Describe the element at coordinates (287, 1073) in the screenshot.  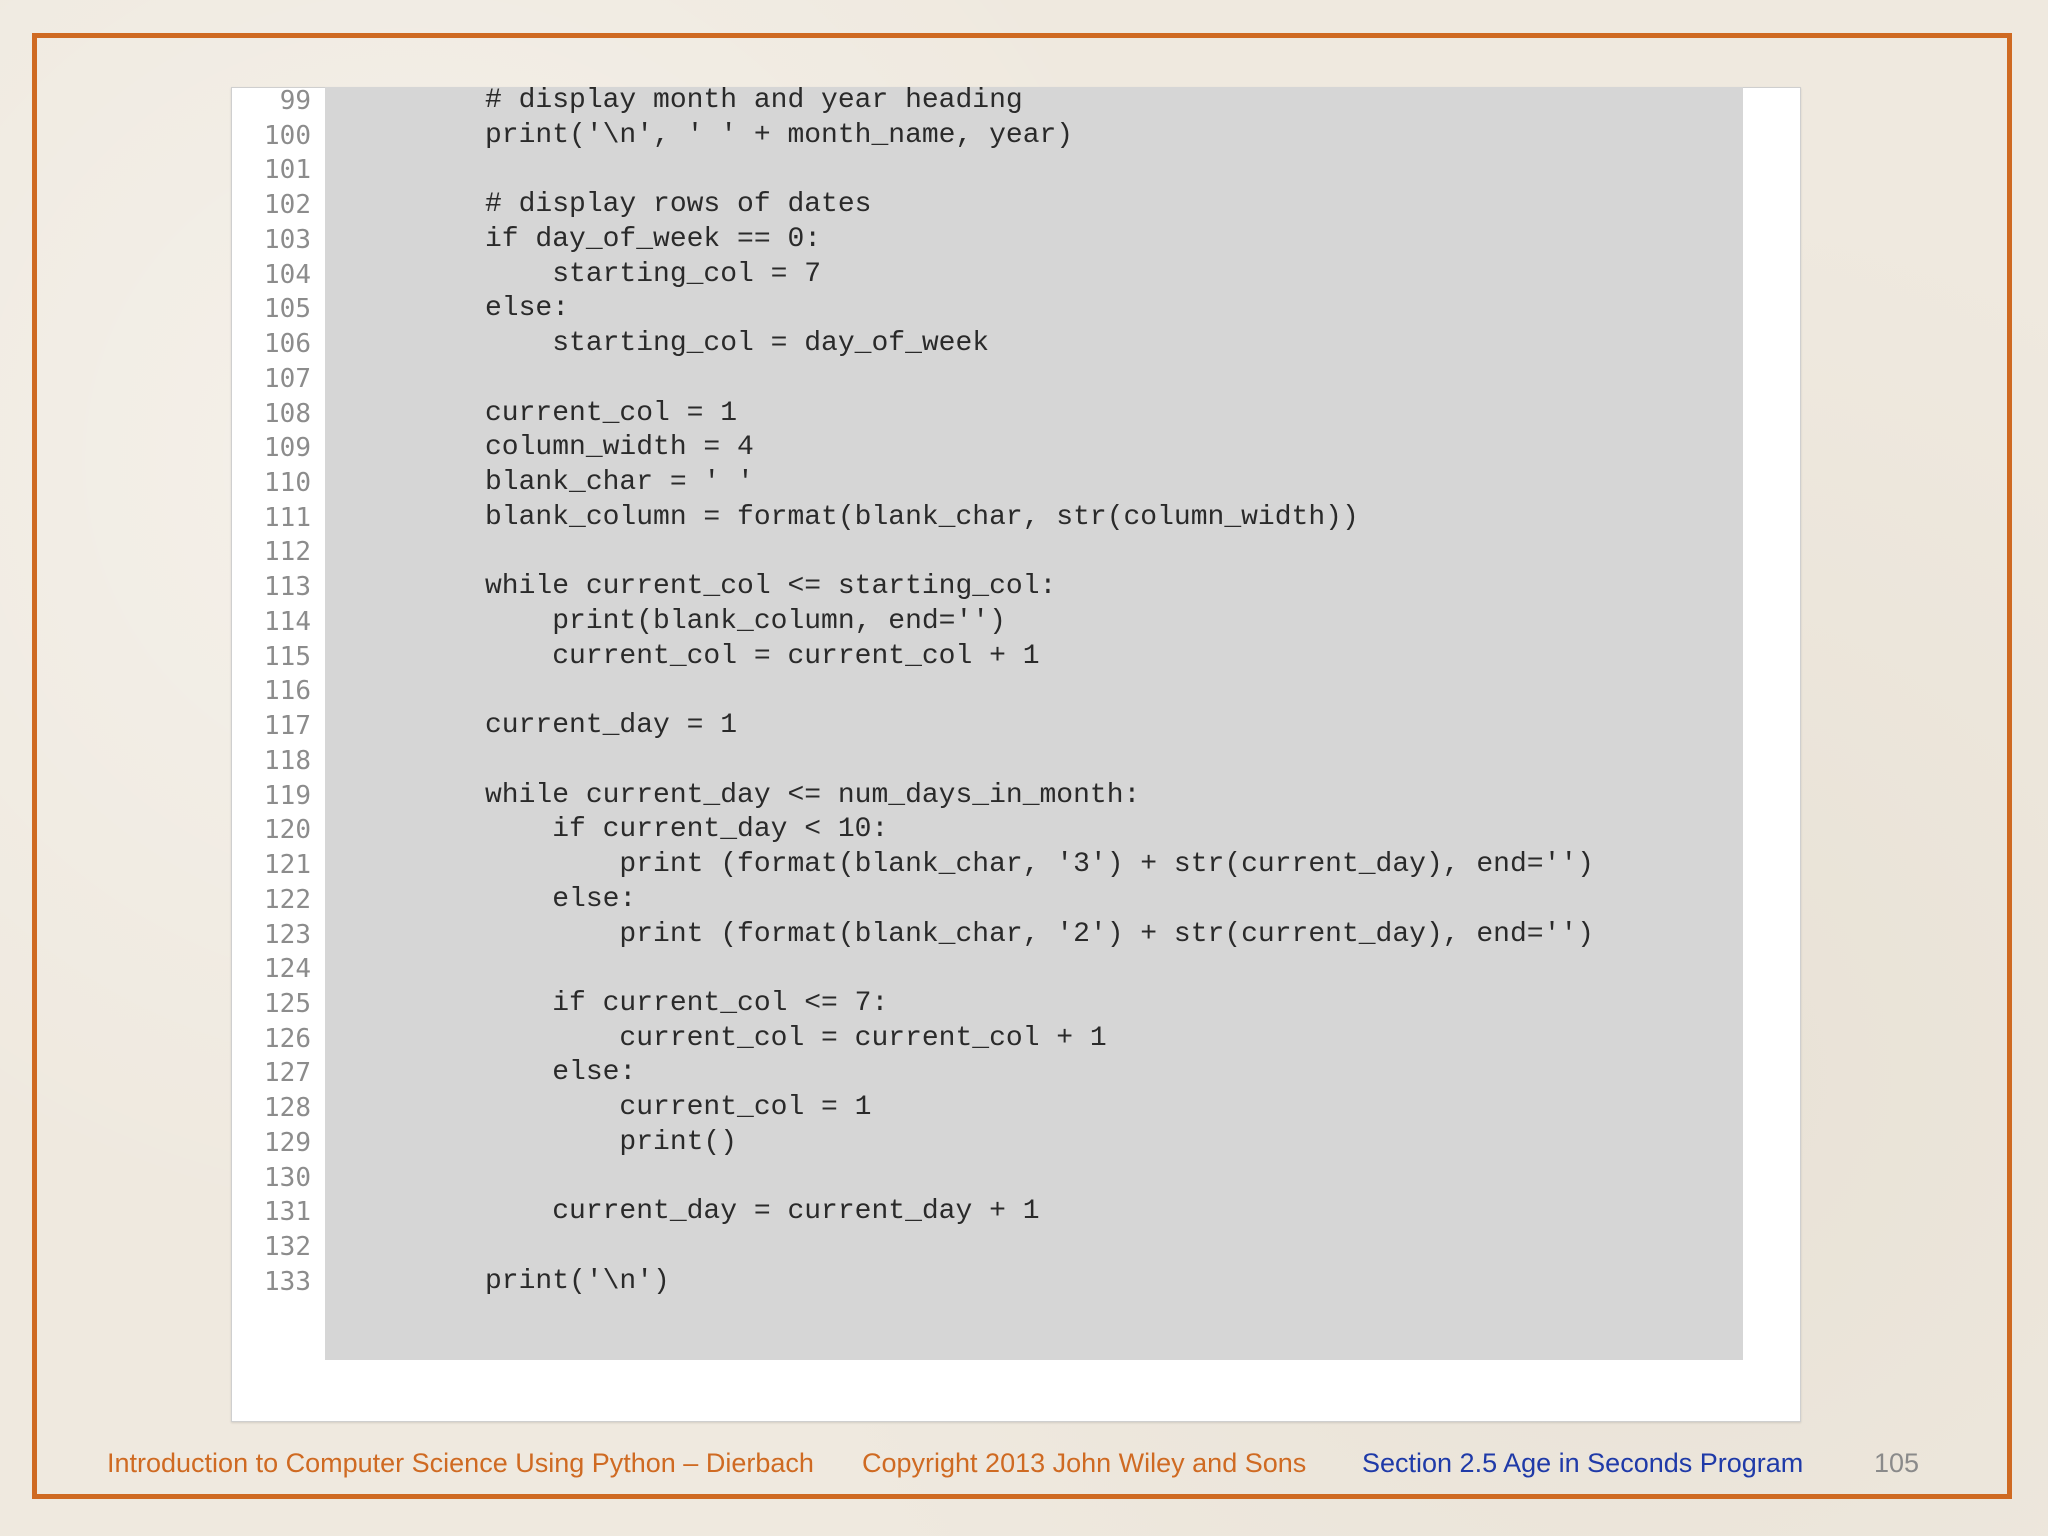
I see `line-number: 127` at that location.